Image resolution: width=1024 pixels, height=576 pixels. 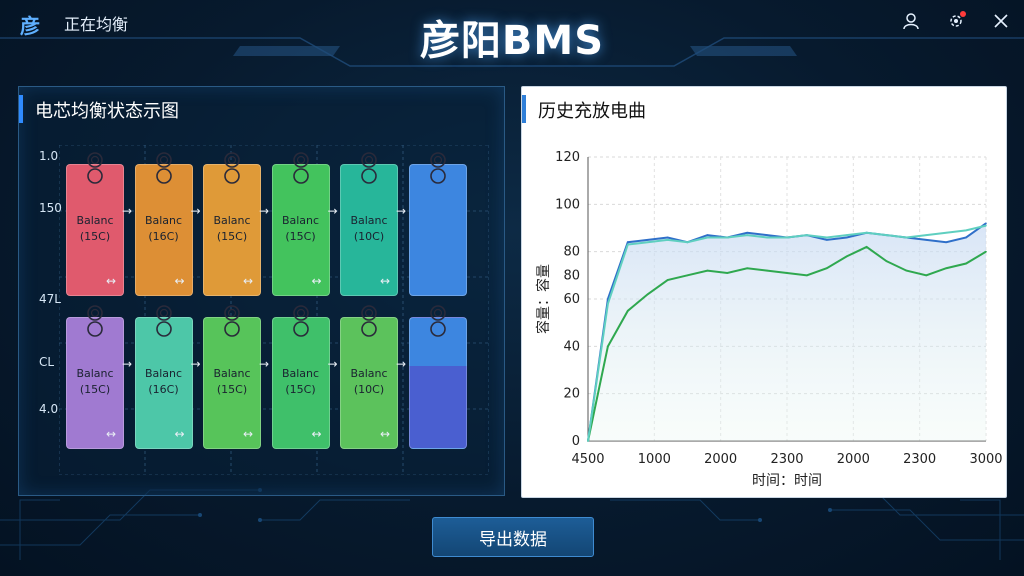 What do you see at coordinates (853, 459) in the screenshot?
I see `x-tick-label: 2000` at bounding box center [853, 459].